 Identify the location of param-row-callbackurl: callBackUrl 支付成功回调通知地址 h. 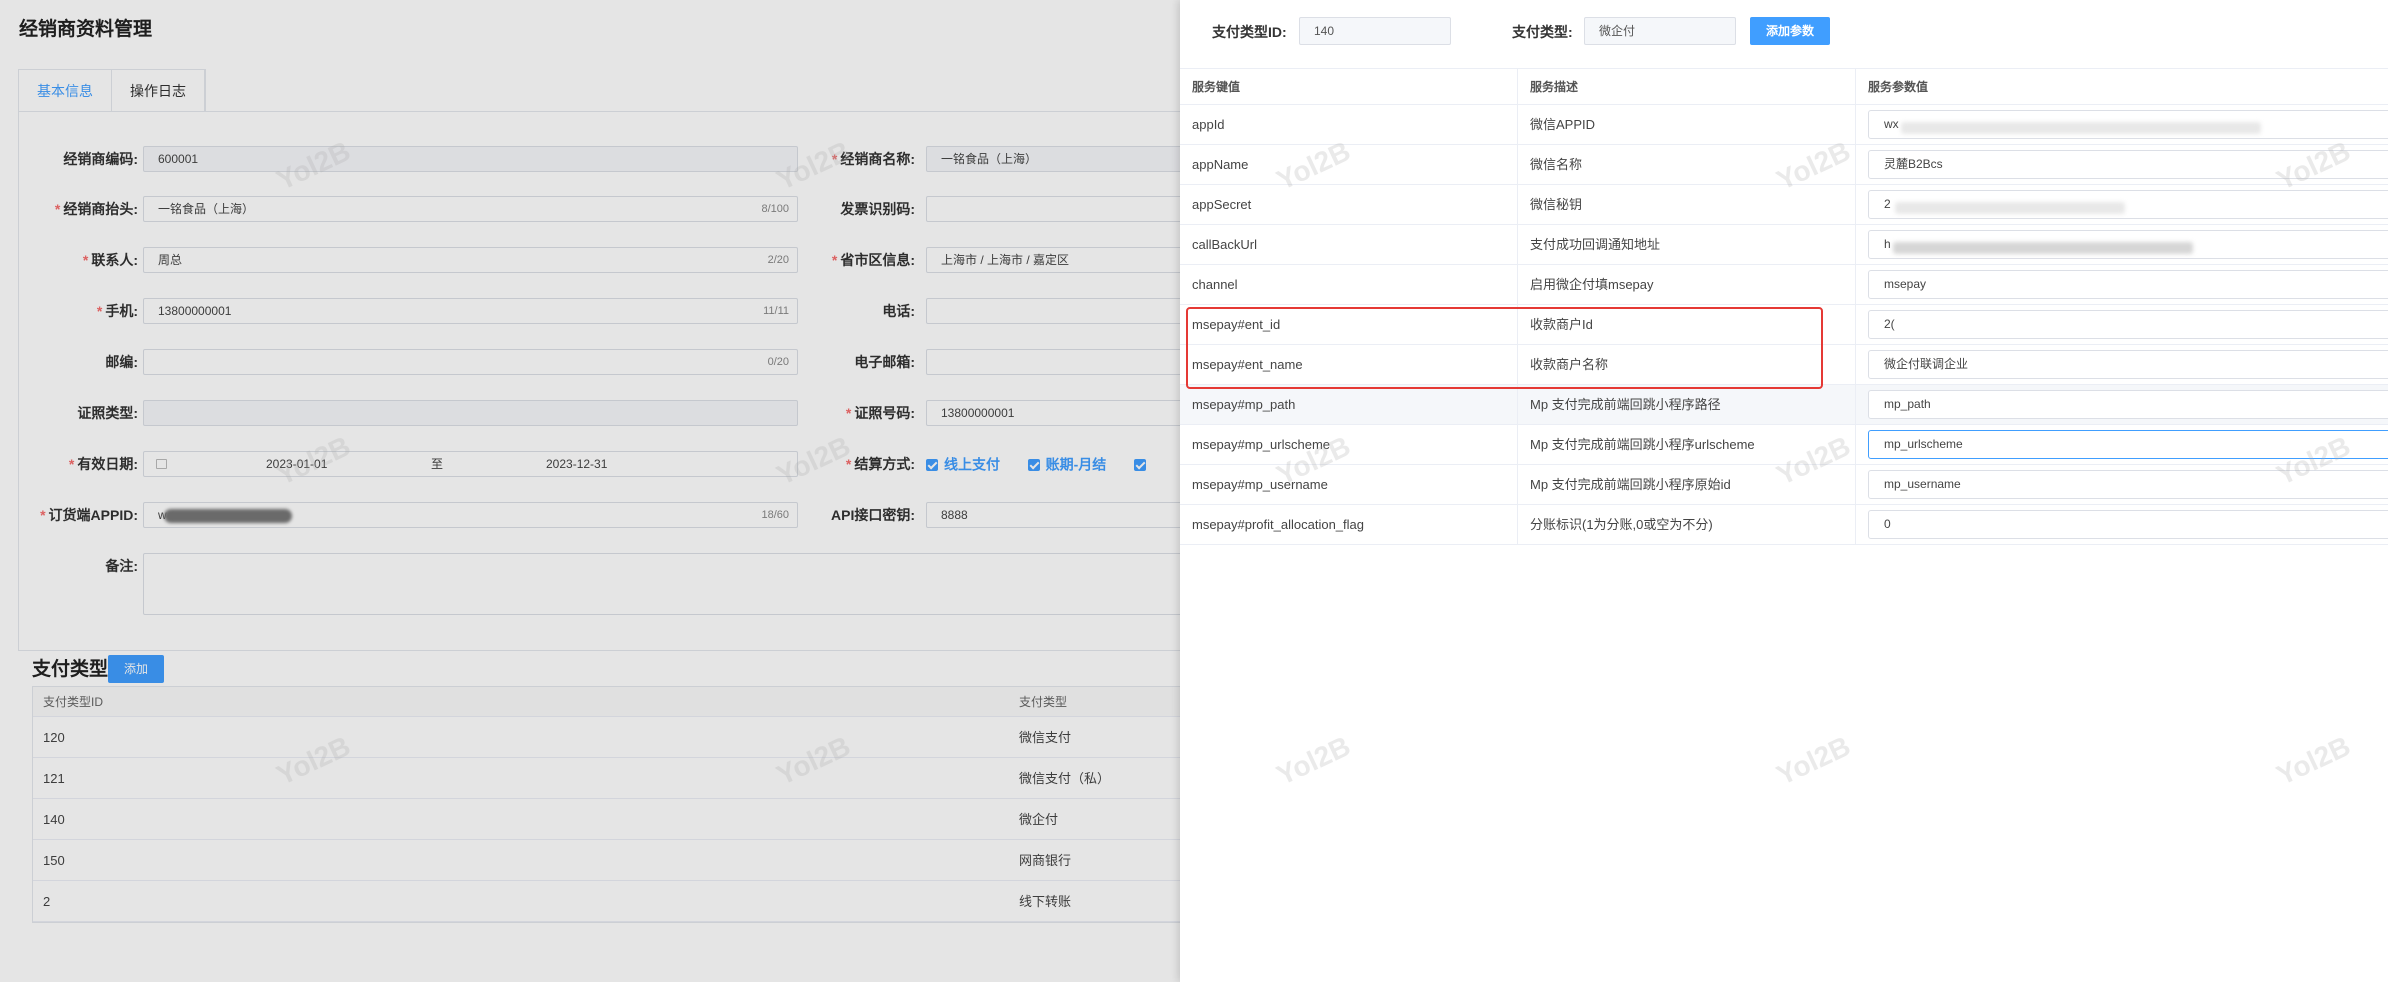
(1784, 245).